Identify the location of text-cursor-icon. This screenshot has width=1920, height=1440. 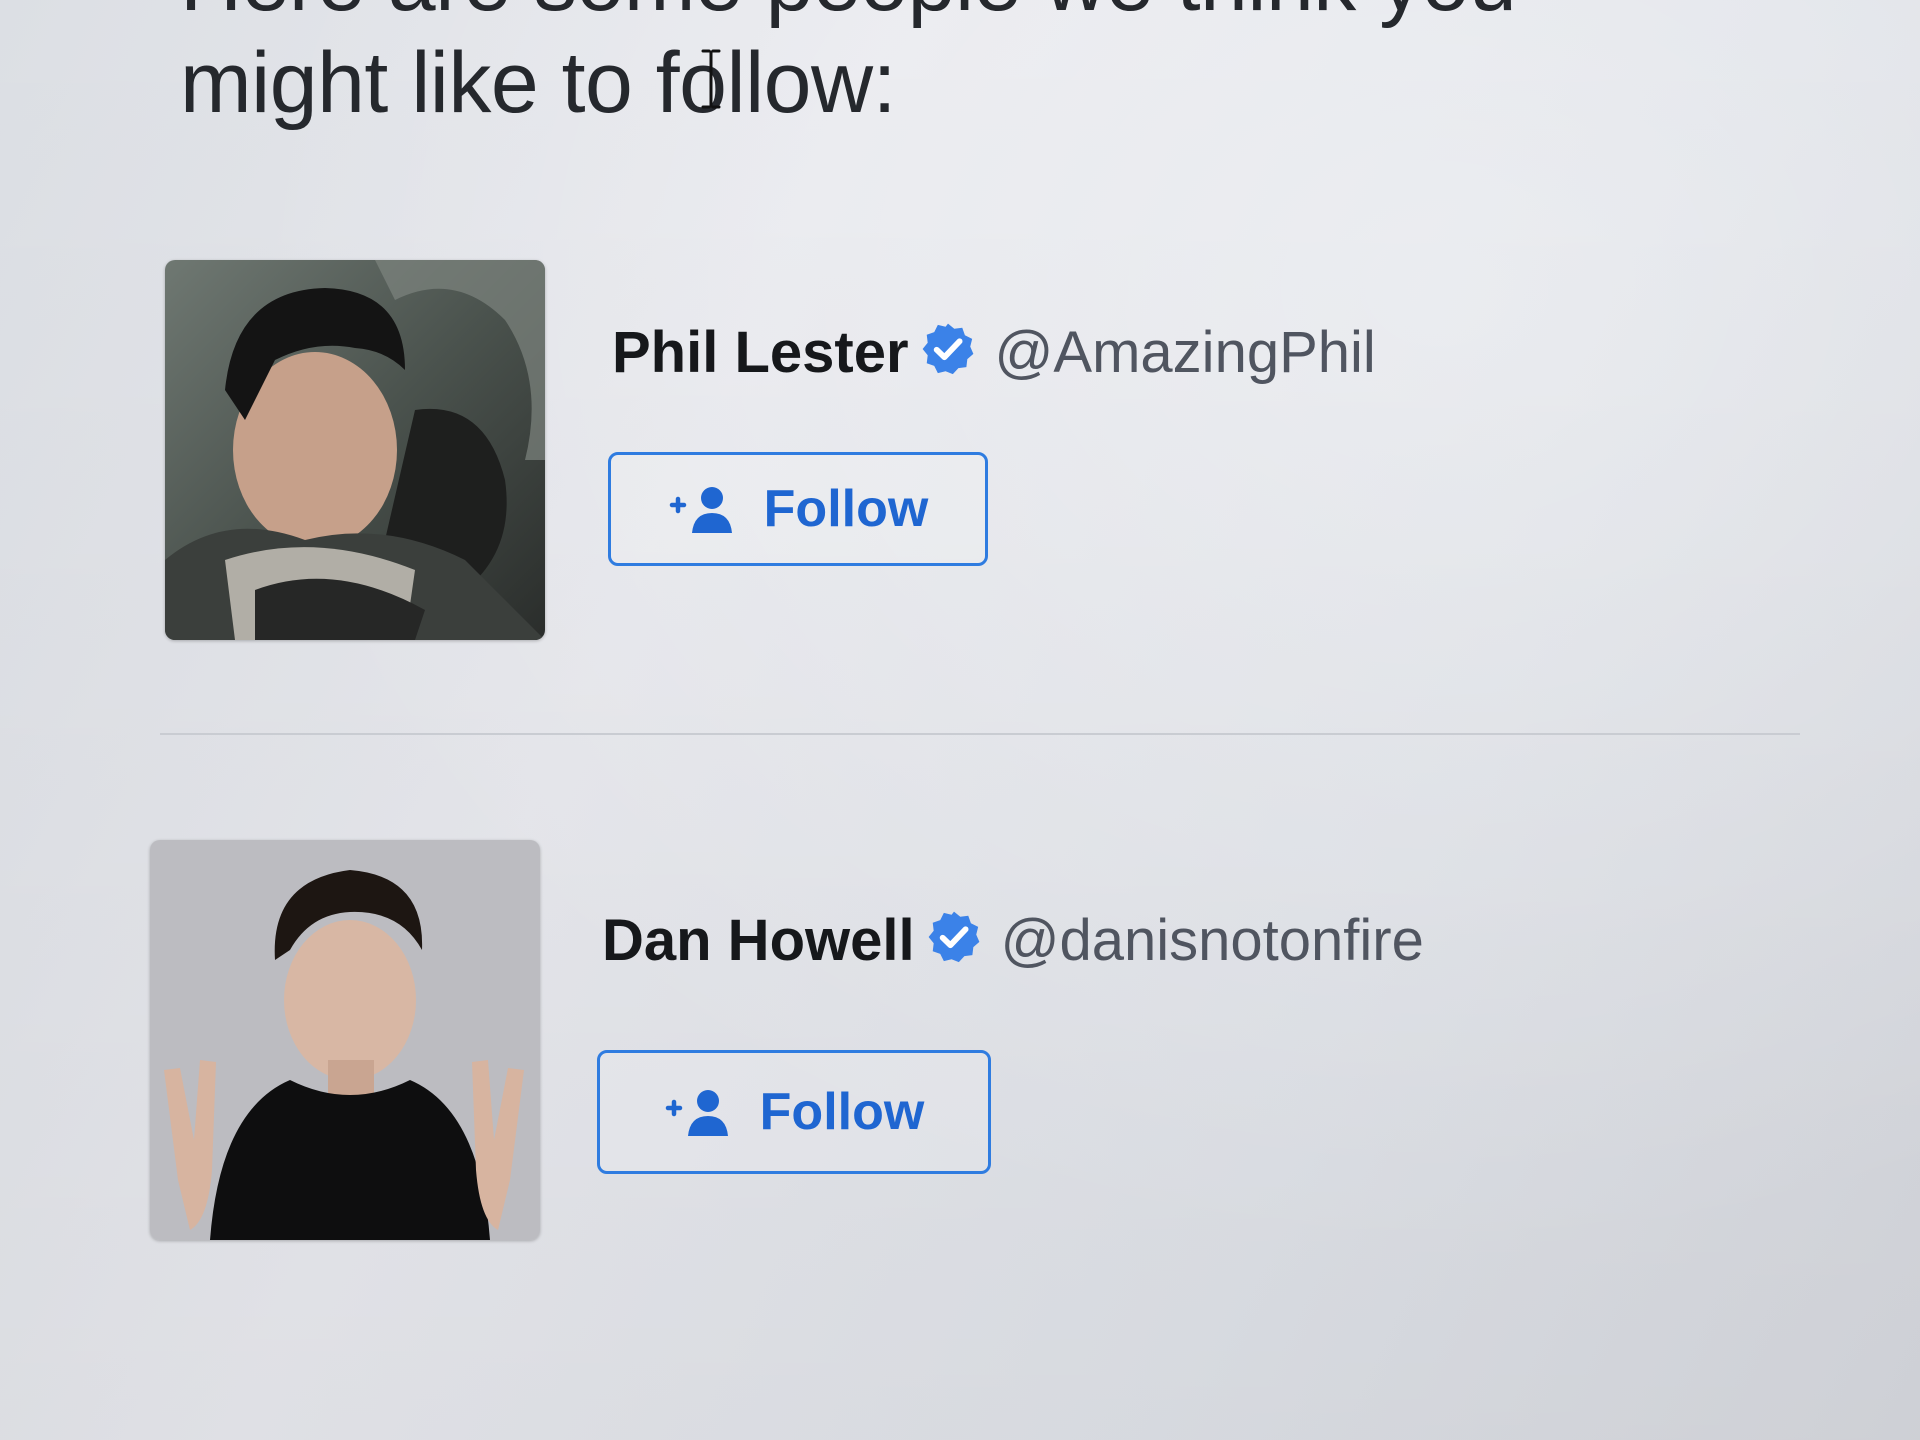
(711, 79).